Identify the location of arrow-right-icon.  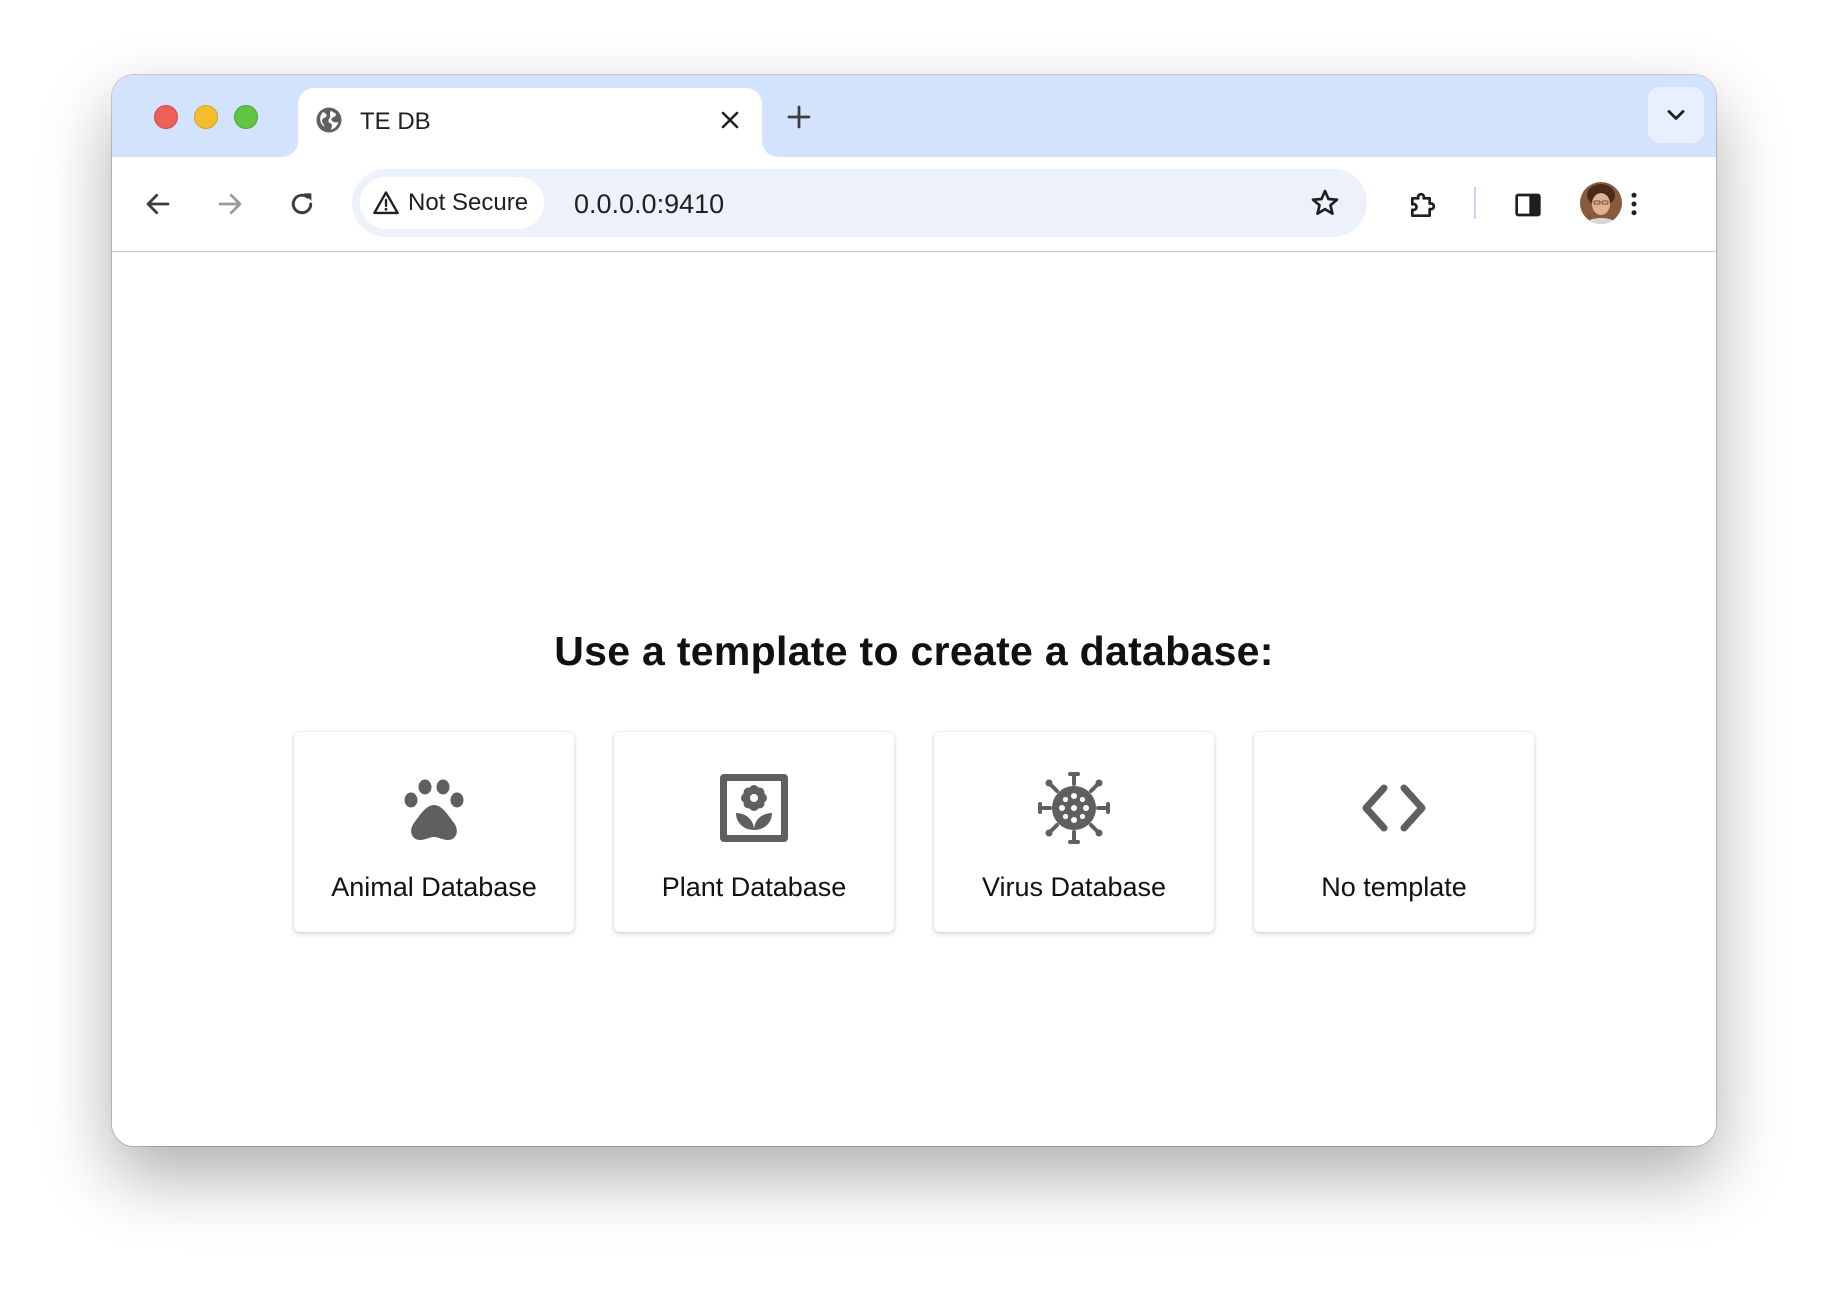
(230, 204).